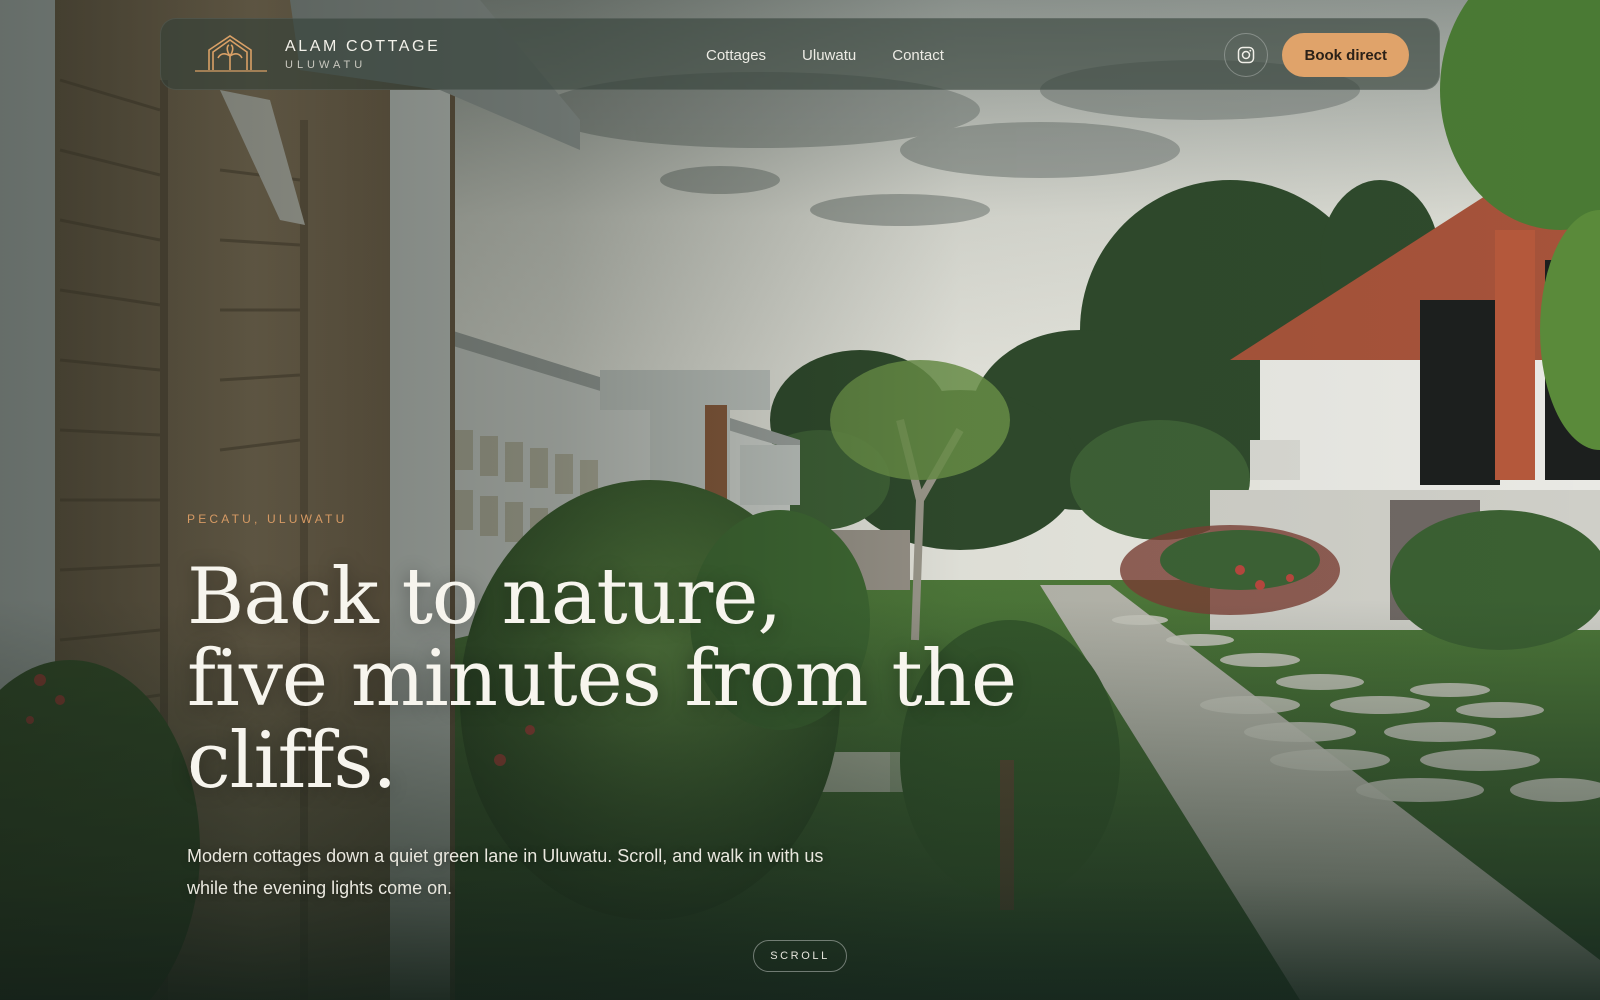 The width and height of the screenshot is (1600, 1000). Describe the element at coordinates (292, 761) in the screenshot. I see `hero-headline-line: cliffs.` at that location.